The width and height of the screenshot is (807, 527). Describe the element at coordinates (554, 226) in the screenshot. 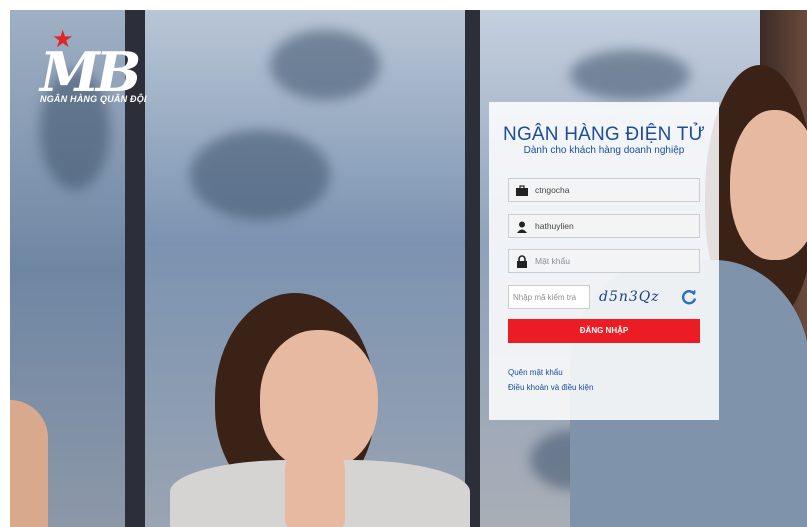

I see `username-value: hathuylien` at that location.